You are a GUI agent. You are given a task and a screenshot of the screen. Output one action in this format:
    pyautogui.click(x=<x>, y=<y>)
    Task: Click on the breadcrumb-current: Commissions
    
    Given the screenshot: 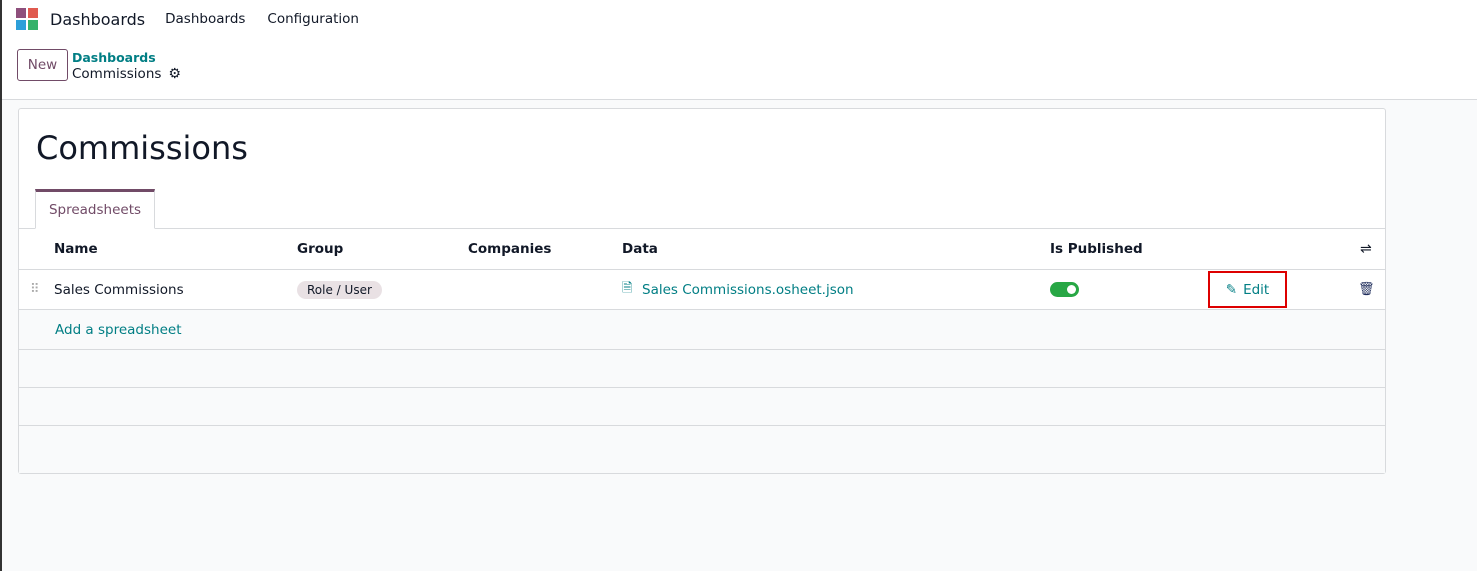 What is the action you would take?
    pyautogui.click(x=117, y=74)
    